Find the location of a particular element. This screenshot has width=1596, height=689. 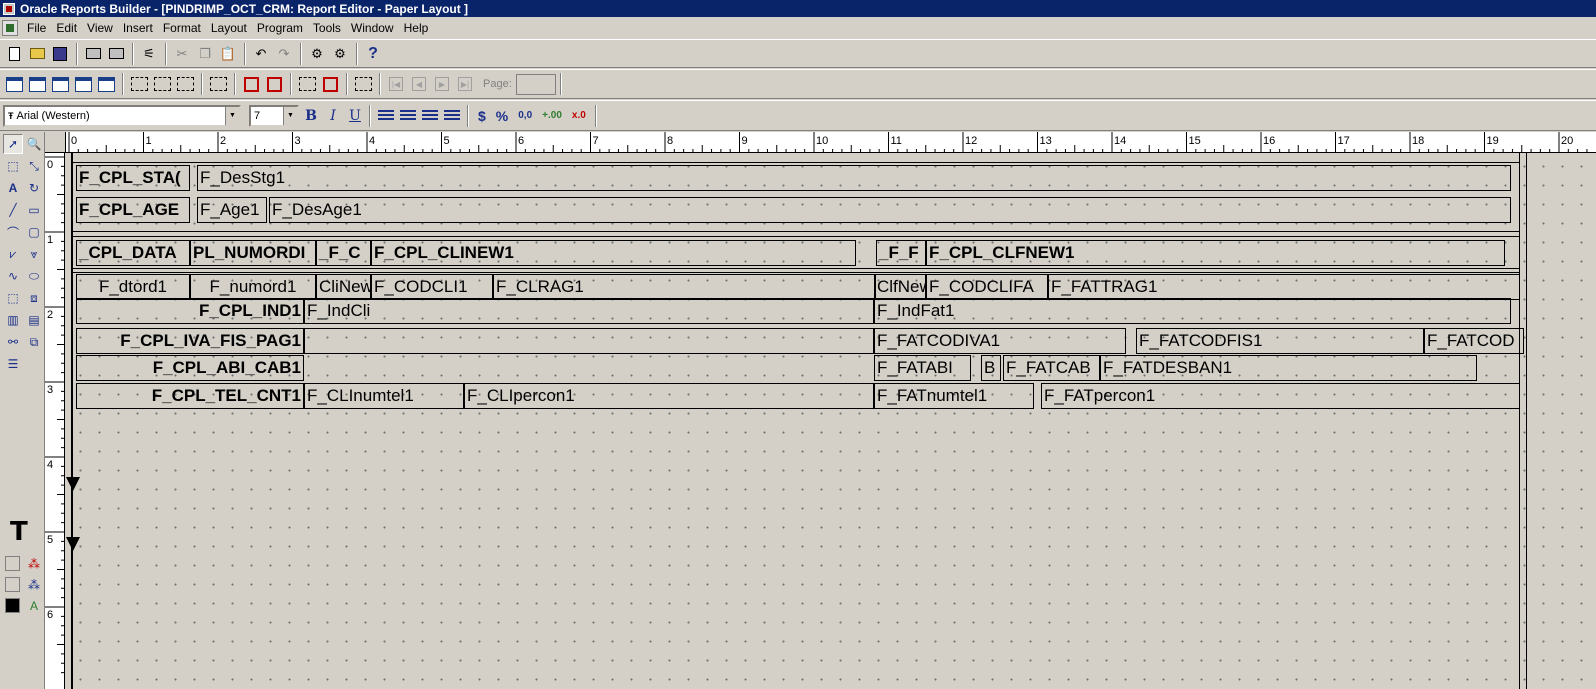

menu-insert: Insert is located at coordinates (138, 28).